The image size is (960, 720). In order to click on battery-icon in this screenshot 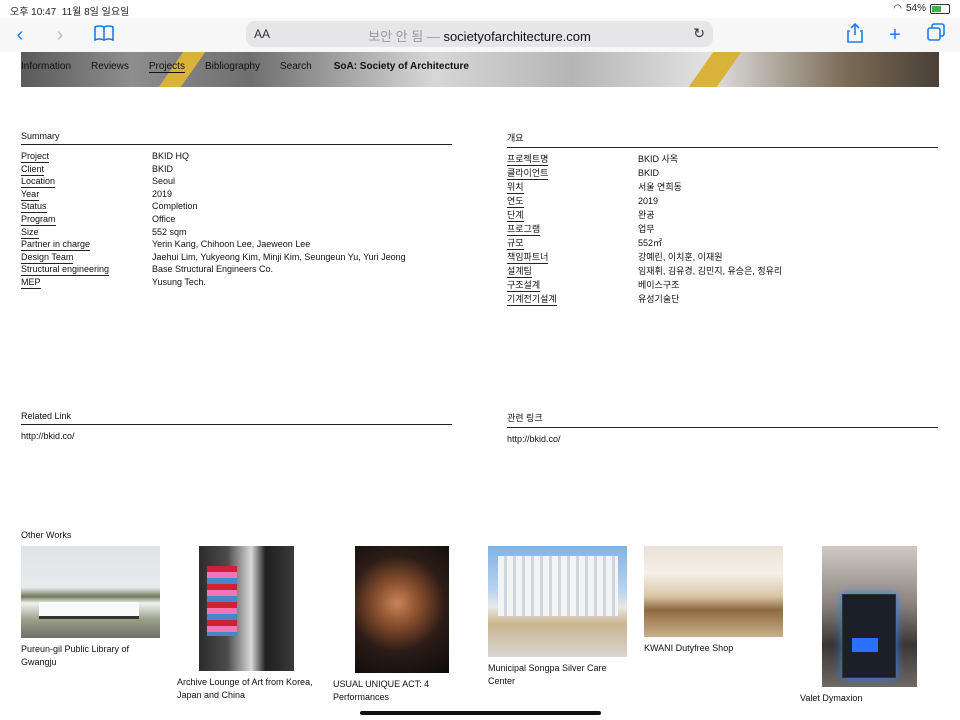, I will do `click(940, 8)`.